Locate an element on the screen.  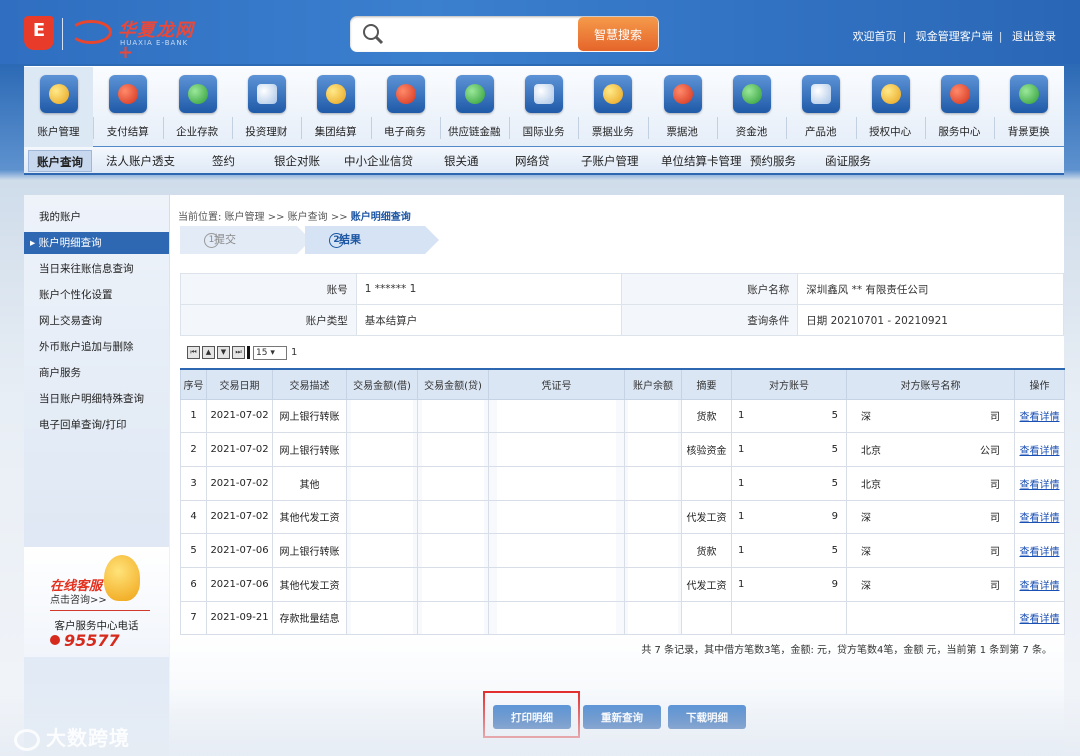
subnav-item-6: 网络贷 is located at coordinates (532, 161).